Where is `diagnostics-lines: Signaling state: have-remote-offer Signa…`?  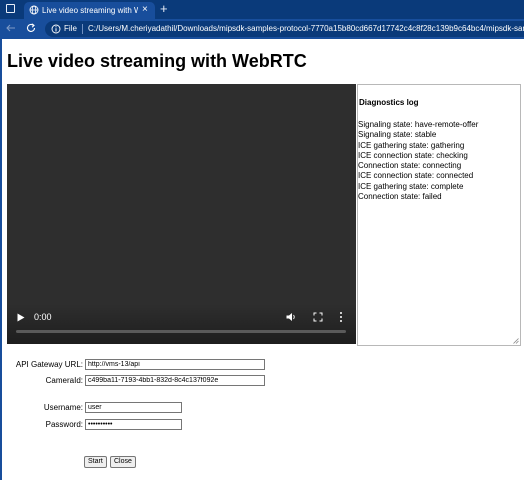
diagnostics-lines: Signaling state: have-remote-offer Signa… is located at coordinates (418, 161).